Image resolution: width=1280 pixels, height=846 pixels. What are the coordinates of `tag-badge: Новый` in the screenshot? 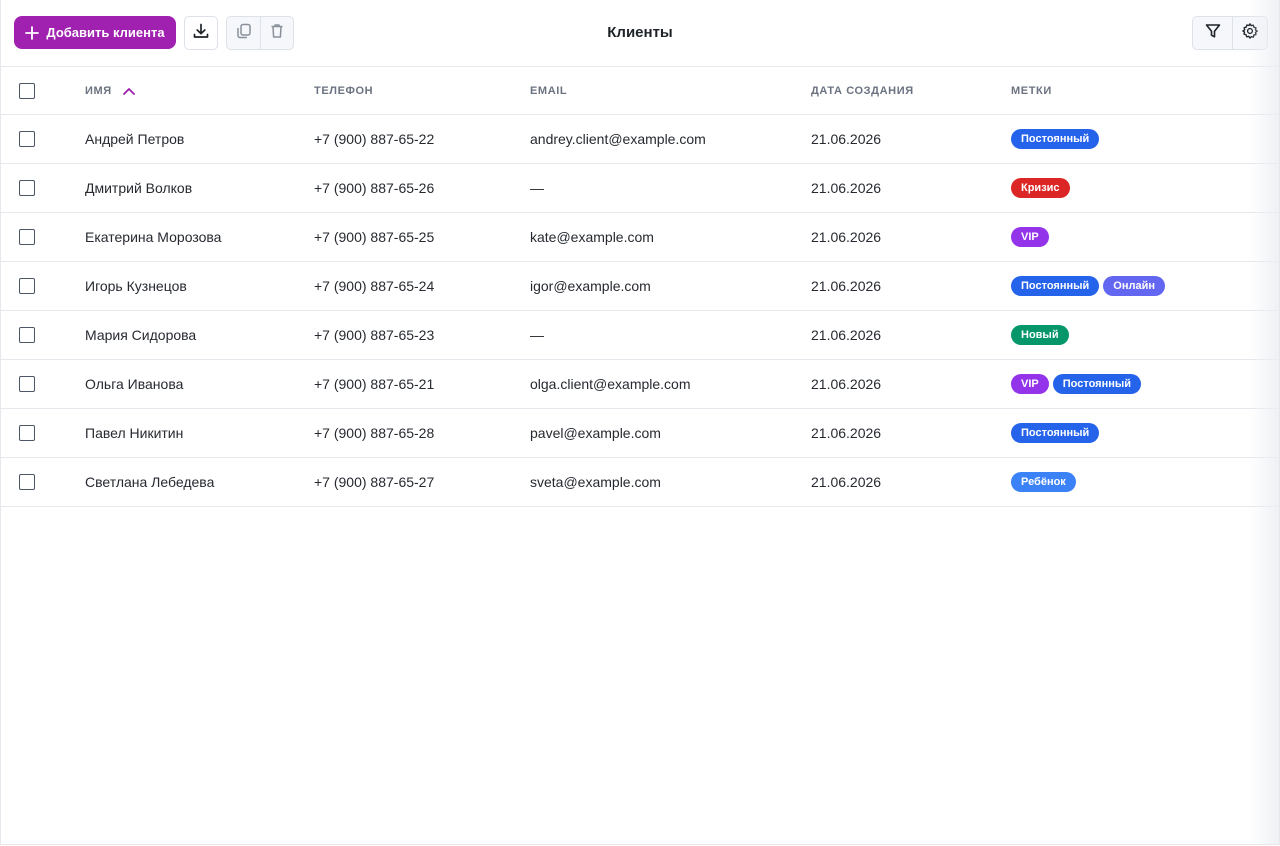 It's located at (1040, 335).